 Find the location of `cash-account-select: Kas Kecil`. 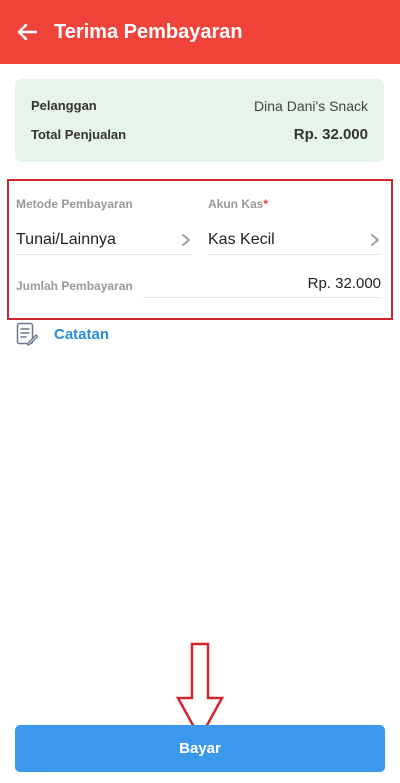

cash-account-select: Kas Kecil is located at coordinates (294, 240).